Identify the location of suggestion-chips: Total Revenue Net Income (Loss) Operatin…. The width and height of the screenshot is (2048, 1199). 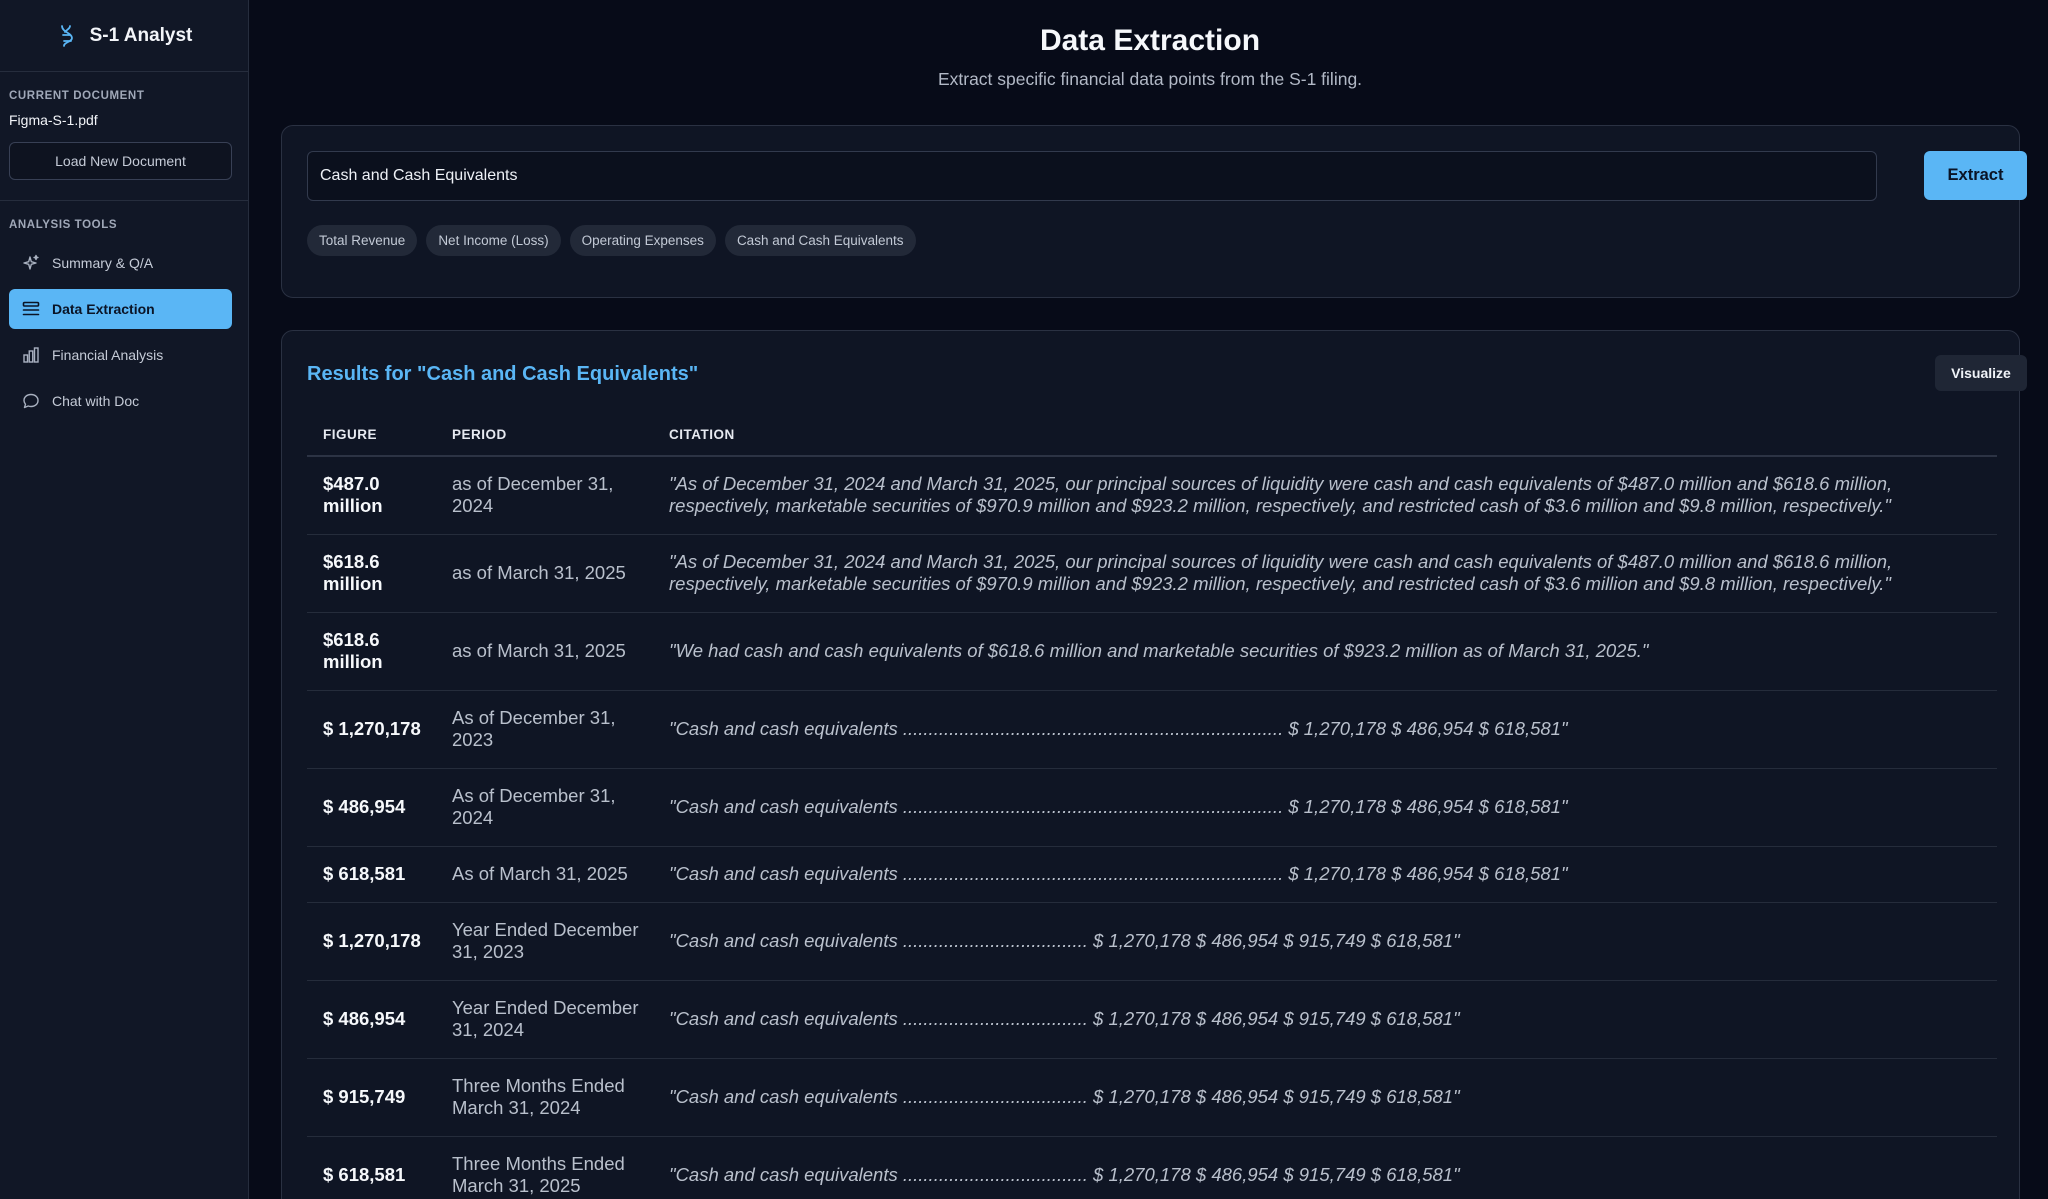
(611, 240).